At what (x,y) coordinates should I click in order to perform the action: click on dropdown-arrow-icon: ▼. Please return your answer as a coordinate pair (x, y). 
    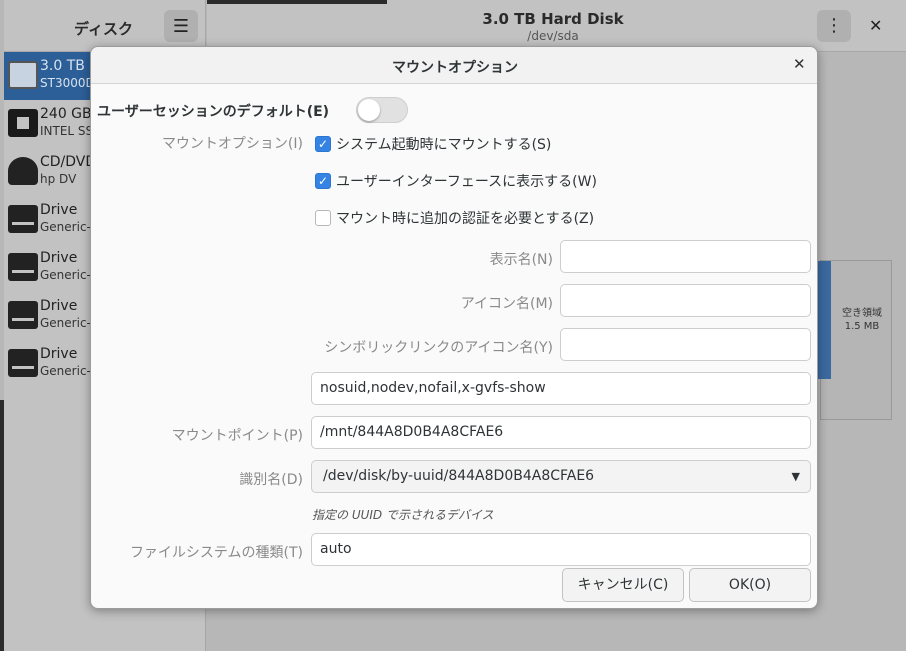
    Looking at the image, I should click on (795, 476).